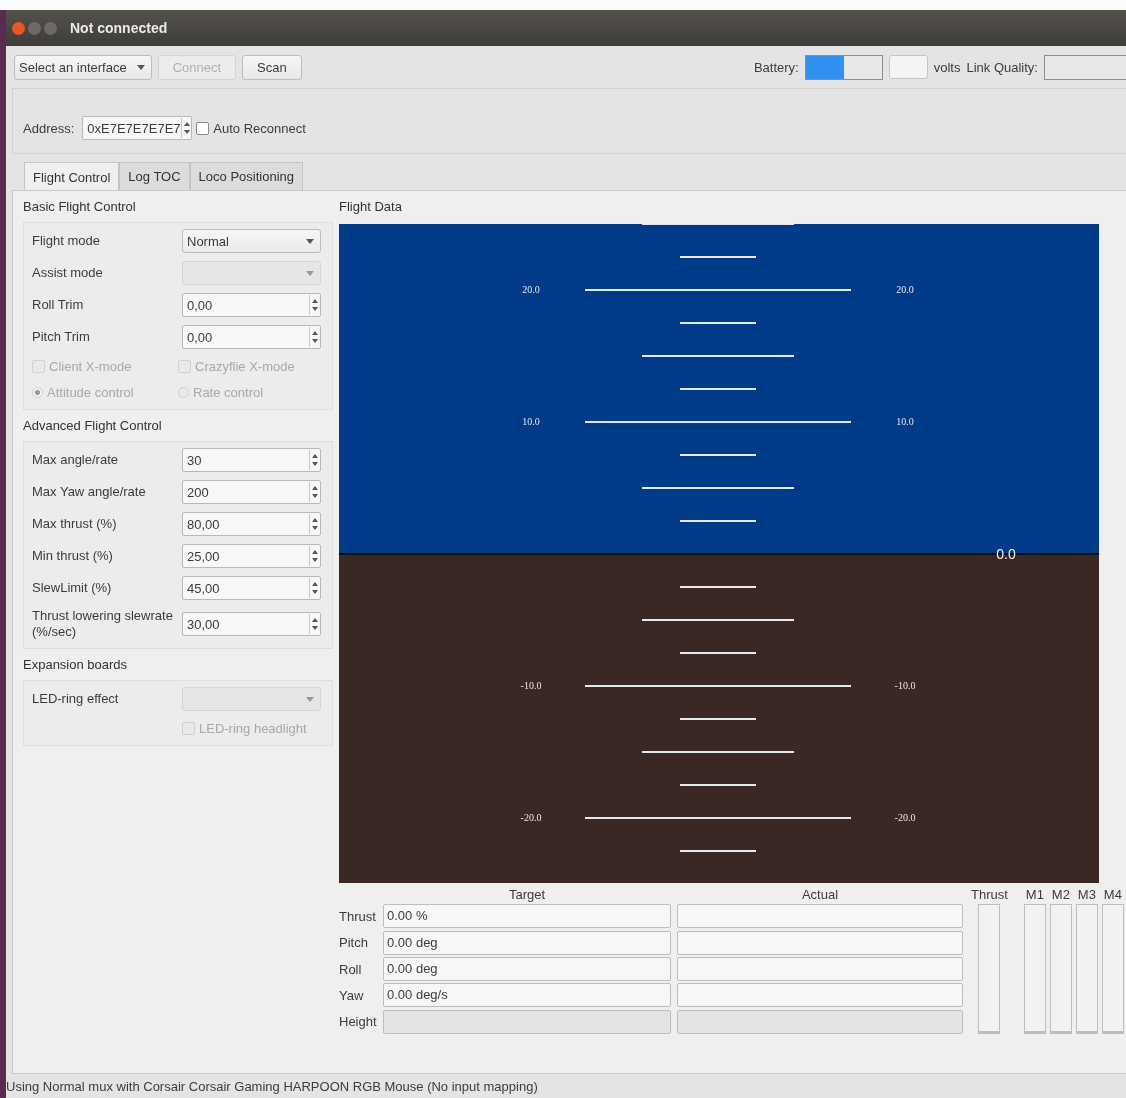 The height and width of the screenshot is (1098, 1126). I want to click on field-label: SlewLimit (%), so click(72, 588).